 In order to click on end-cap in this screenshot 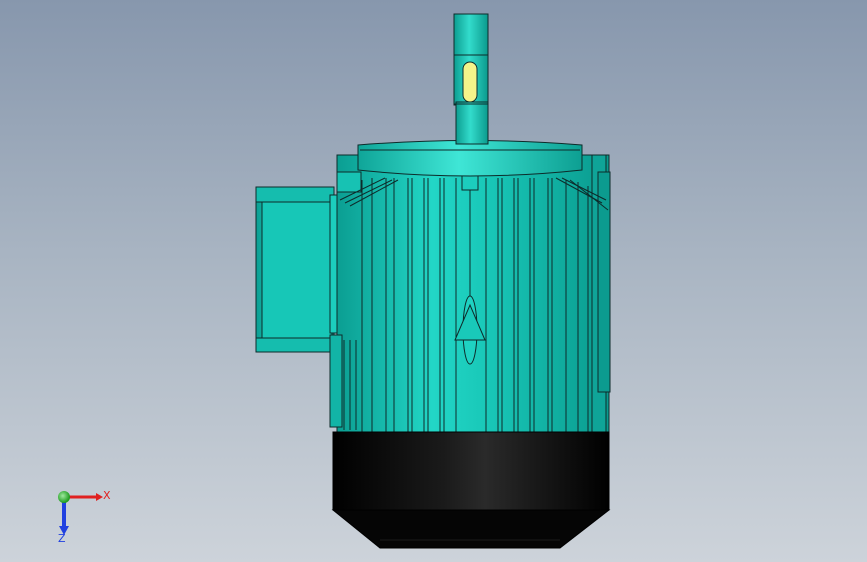, I will do `click(470, 158)`.